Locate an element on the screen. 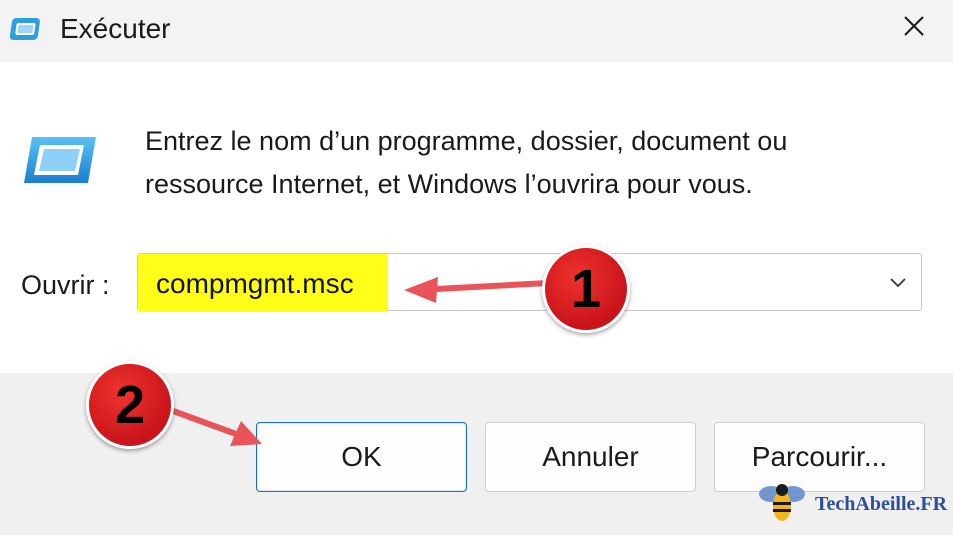  step-badge-1: 1 is located at coordinates (586, 289).